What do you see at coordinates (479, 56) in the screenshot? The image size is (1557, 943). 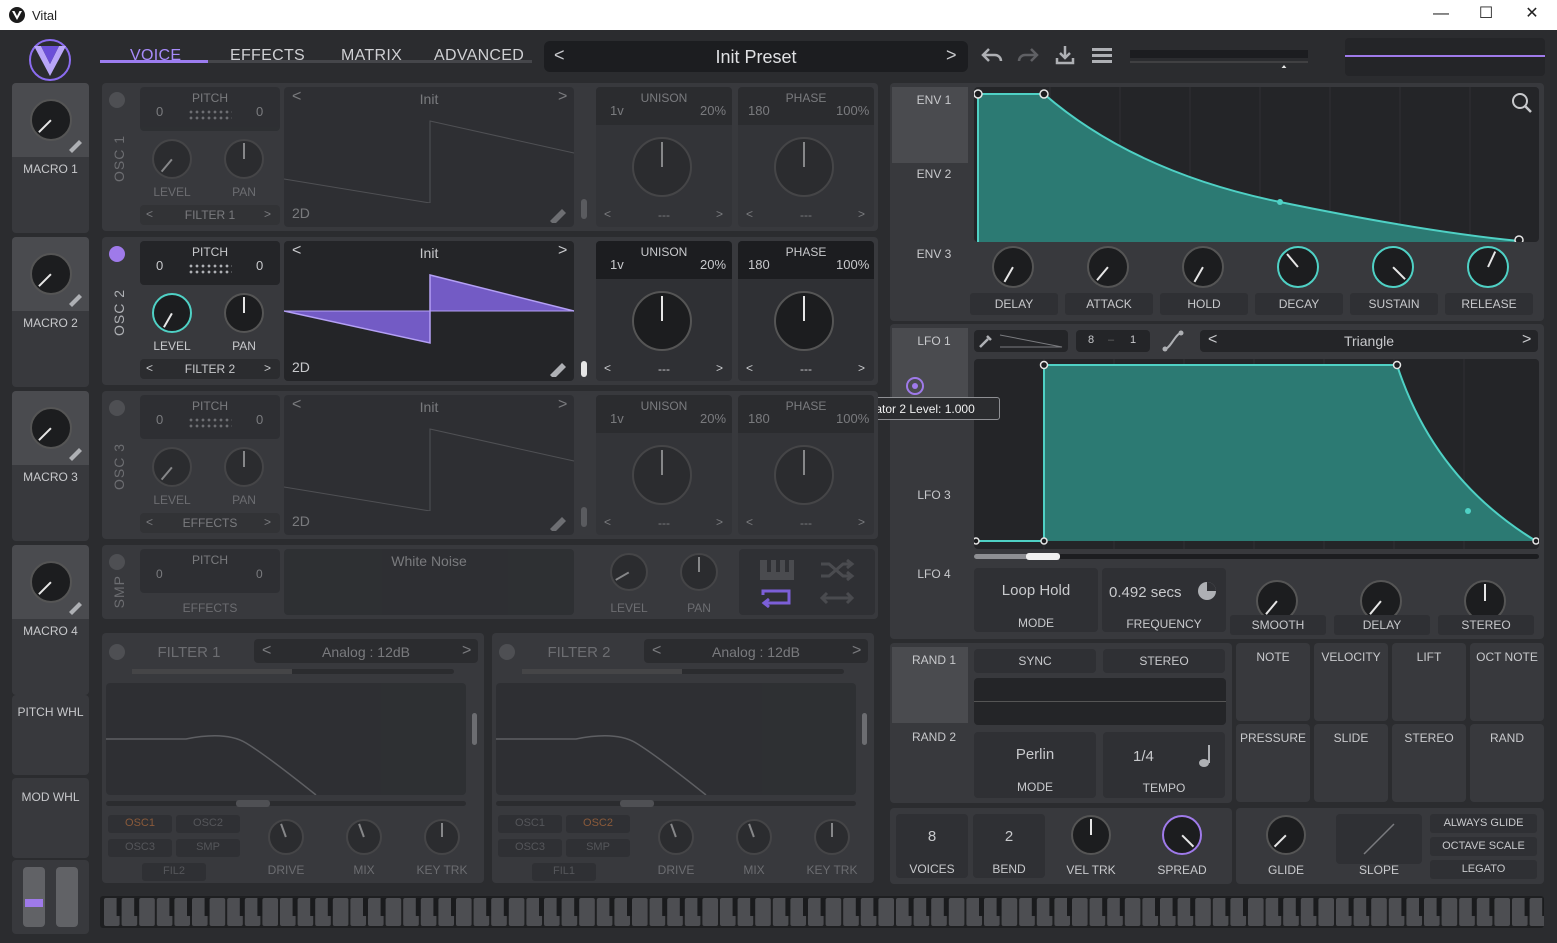 I see `tab-advanced: ADVANCED` at bounding box center [479, 56].